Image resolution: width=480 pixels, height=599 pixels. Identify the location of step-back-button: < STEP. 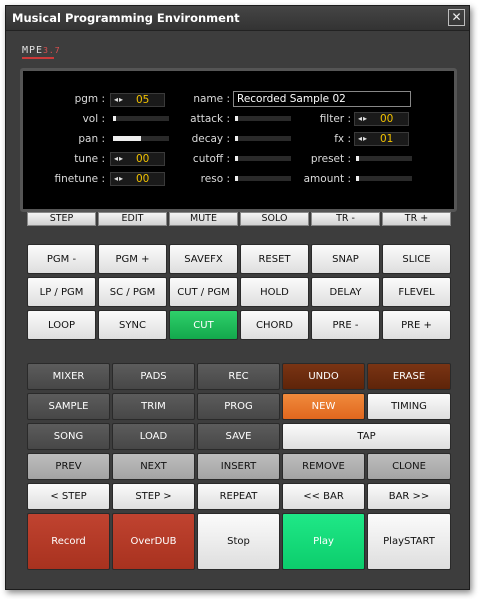
(68, 496).